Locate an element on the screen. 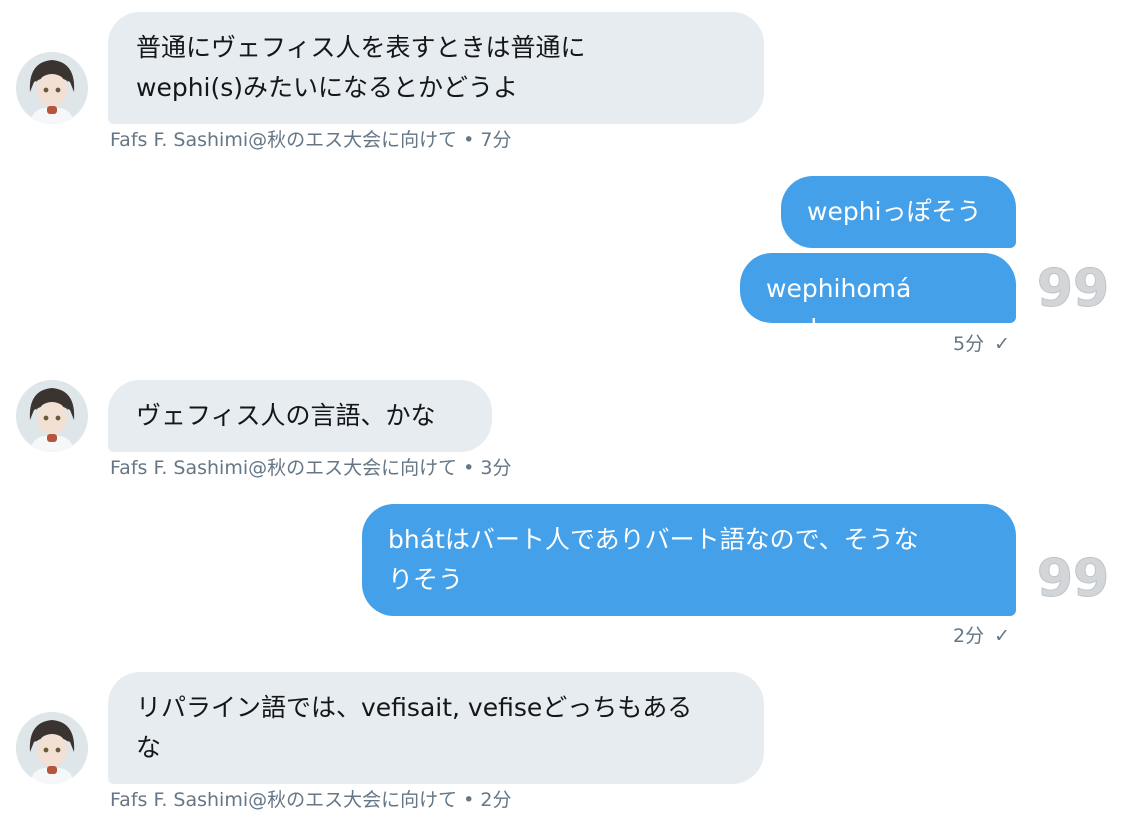  message-bubble-incoming: リパライン語では、vefisait, vefiseどっちもある な is located at coordinates (436, 728).